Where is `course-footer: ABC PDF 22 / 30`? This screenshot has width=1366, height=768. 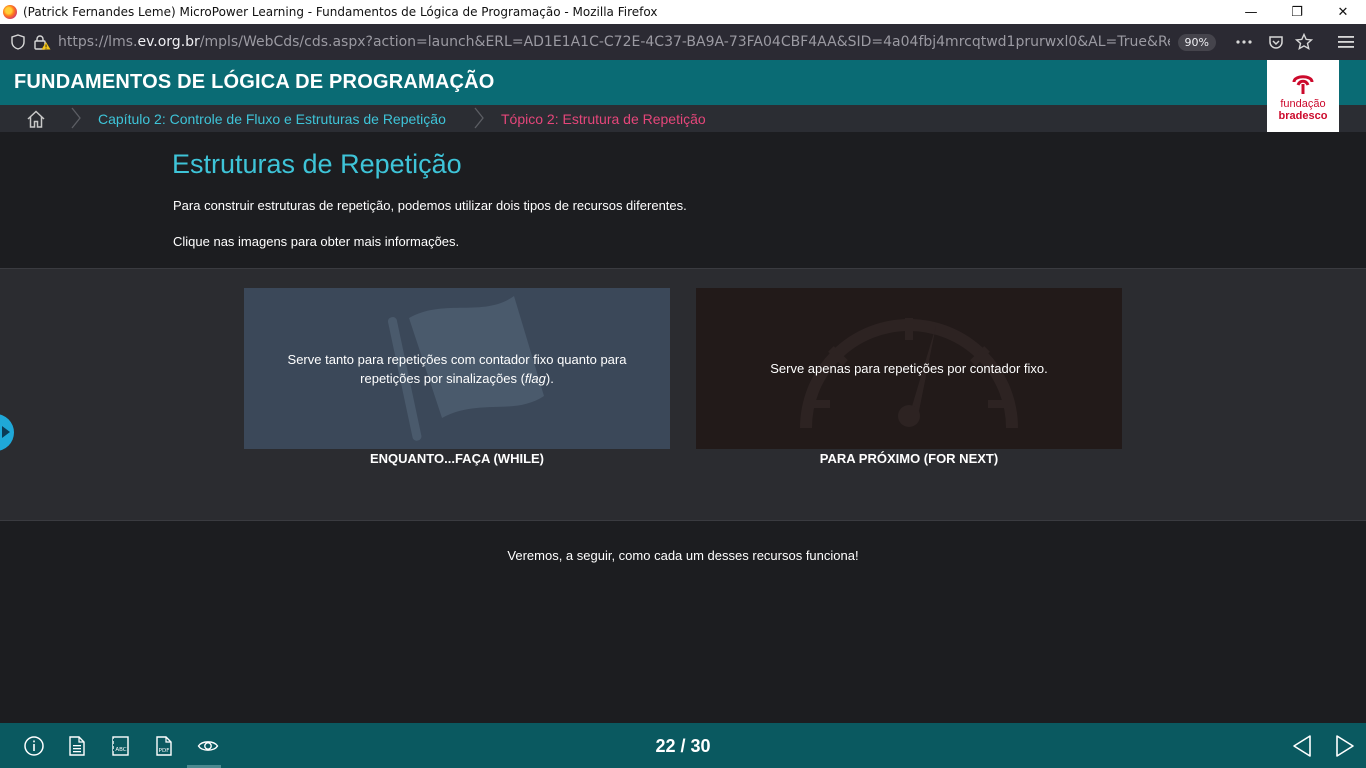 course-footer: ABC PDF 22 / 30 is located at coordinates (683, 745).